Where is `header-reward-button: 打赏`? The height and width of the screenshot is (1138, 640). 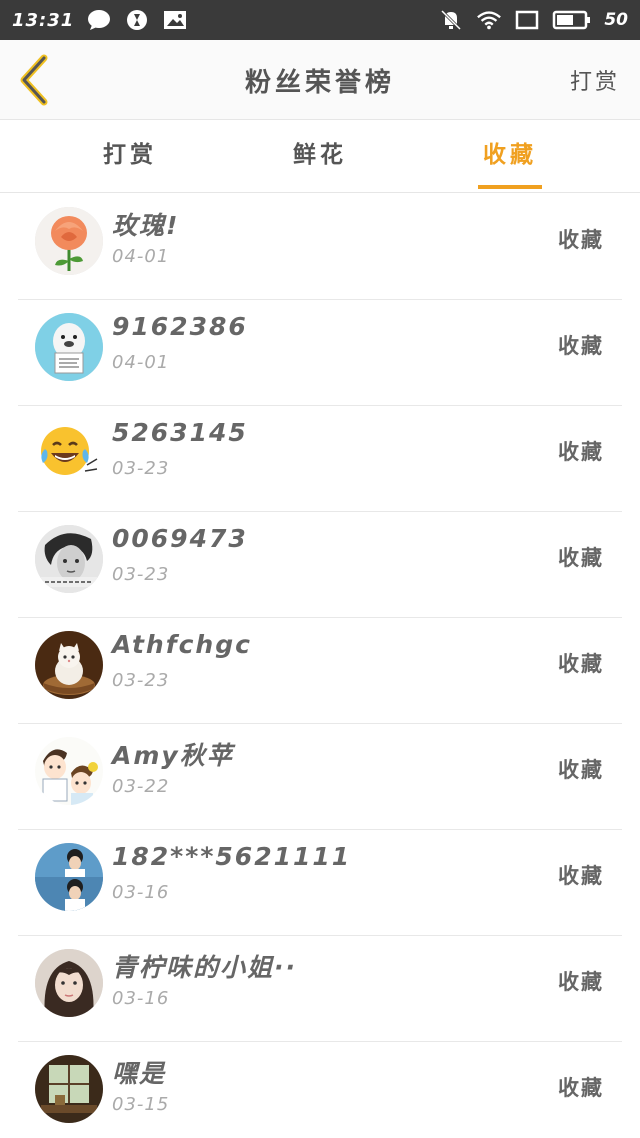
header-reward-button: 打赏 is located at coordinates (595, 80).